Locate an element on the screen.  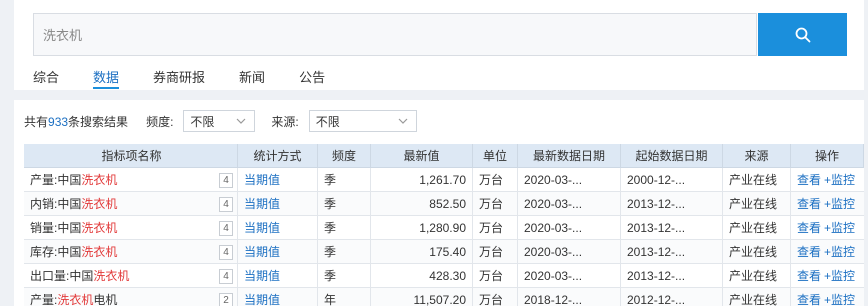
indicator-name: 内销:中国洗衣机 is located at coordinates (73, 204).